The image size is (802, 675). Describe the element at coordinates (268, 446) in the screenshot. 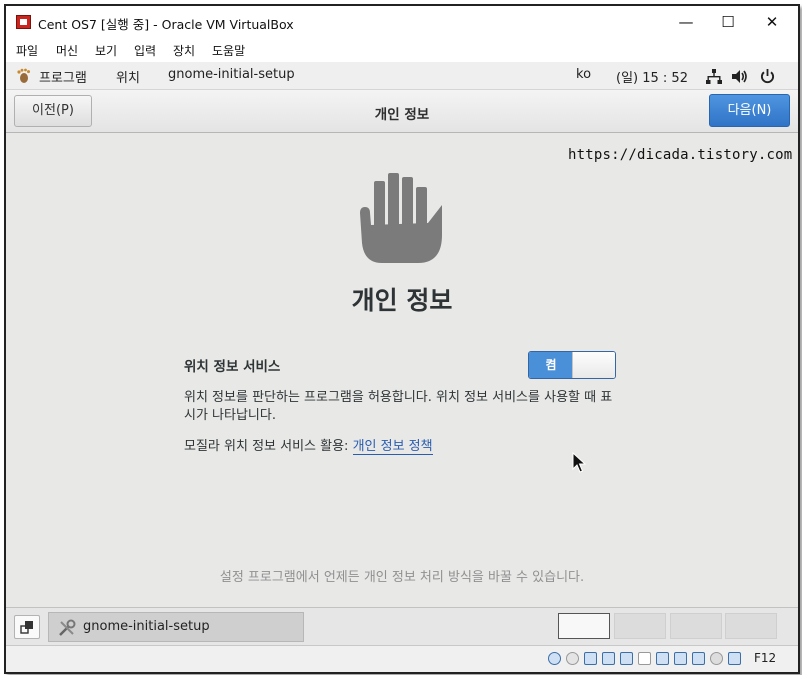

I see `policy-prefix: 모질라 위치 정보 서비스 활용:` at that location.